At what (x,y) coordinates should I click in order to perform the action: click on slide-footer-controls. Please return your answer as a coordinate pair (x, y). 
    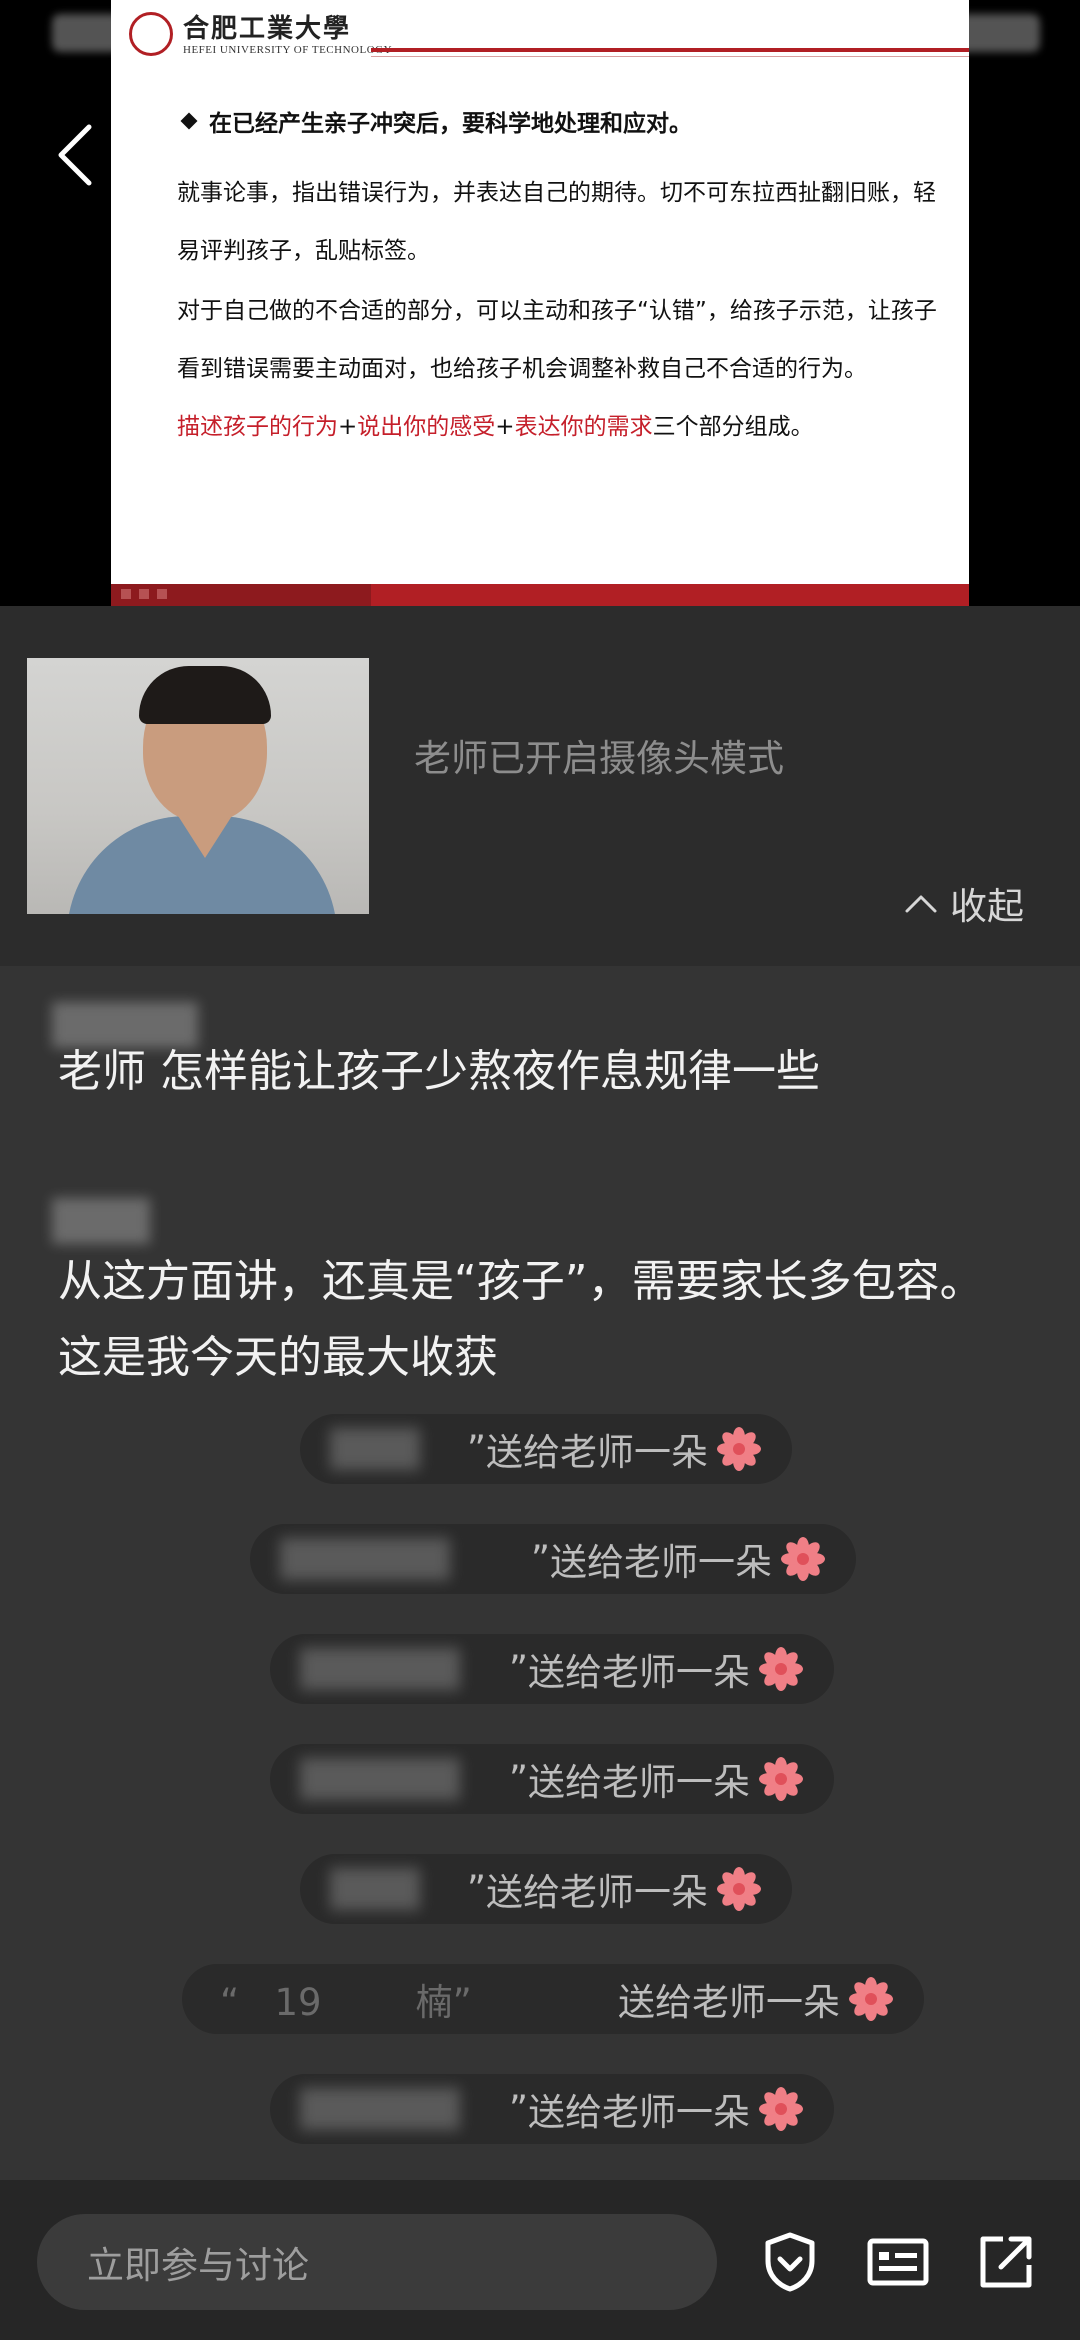
    Looking at the image, I should click on (241, 595).